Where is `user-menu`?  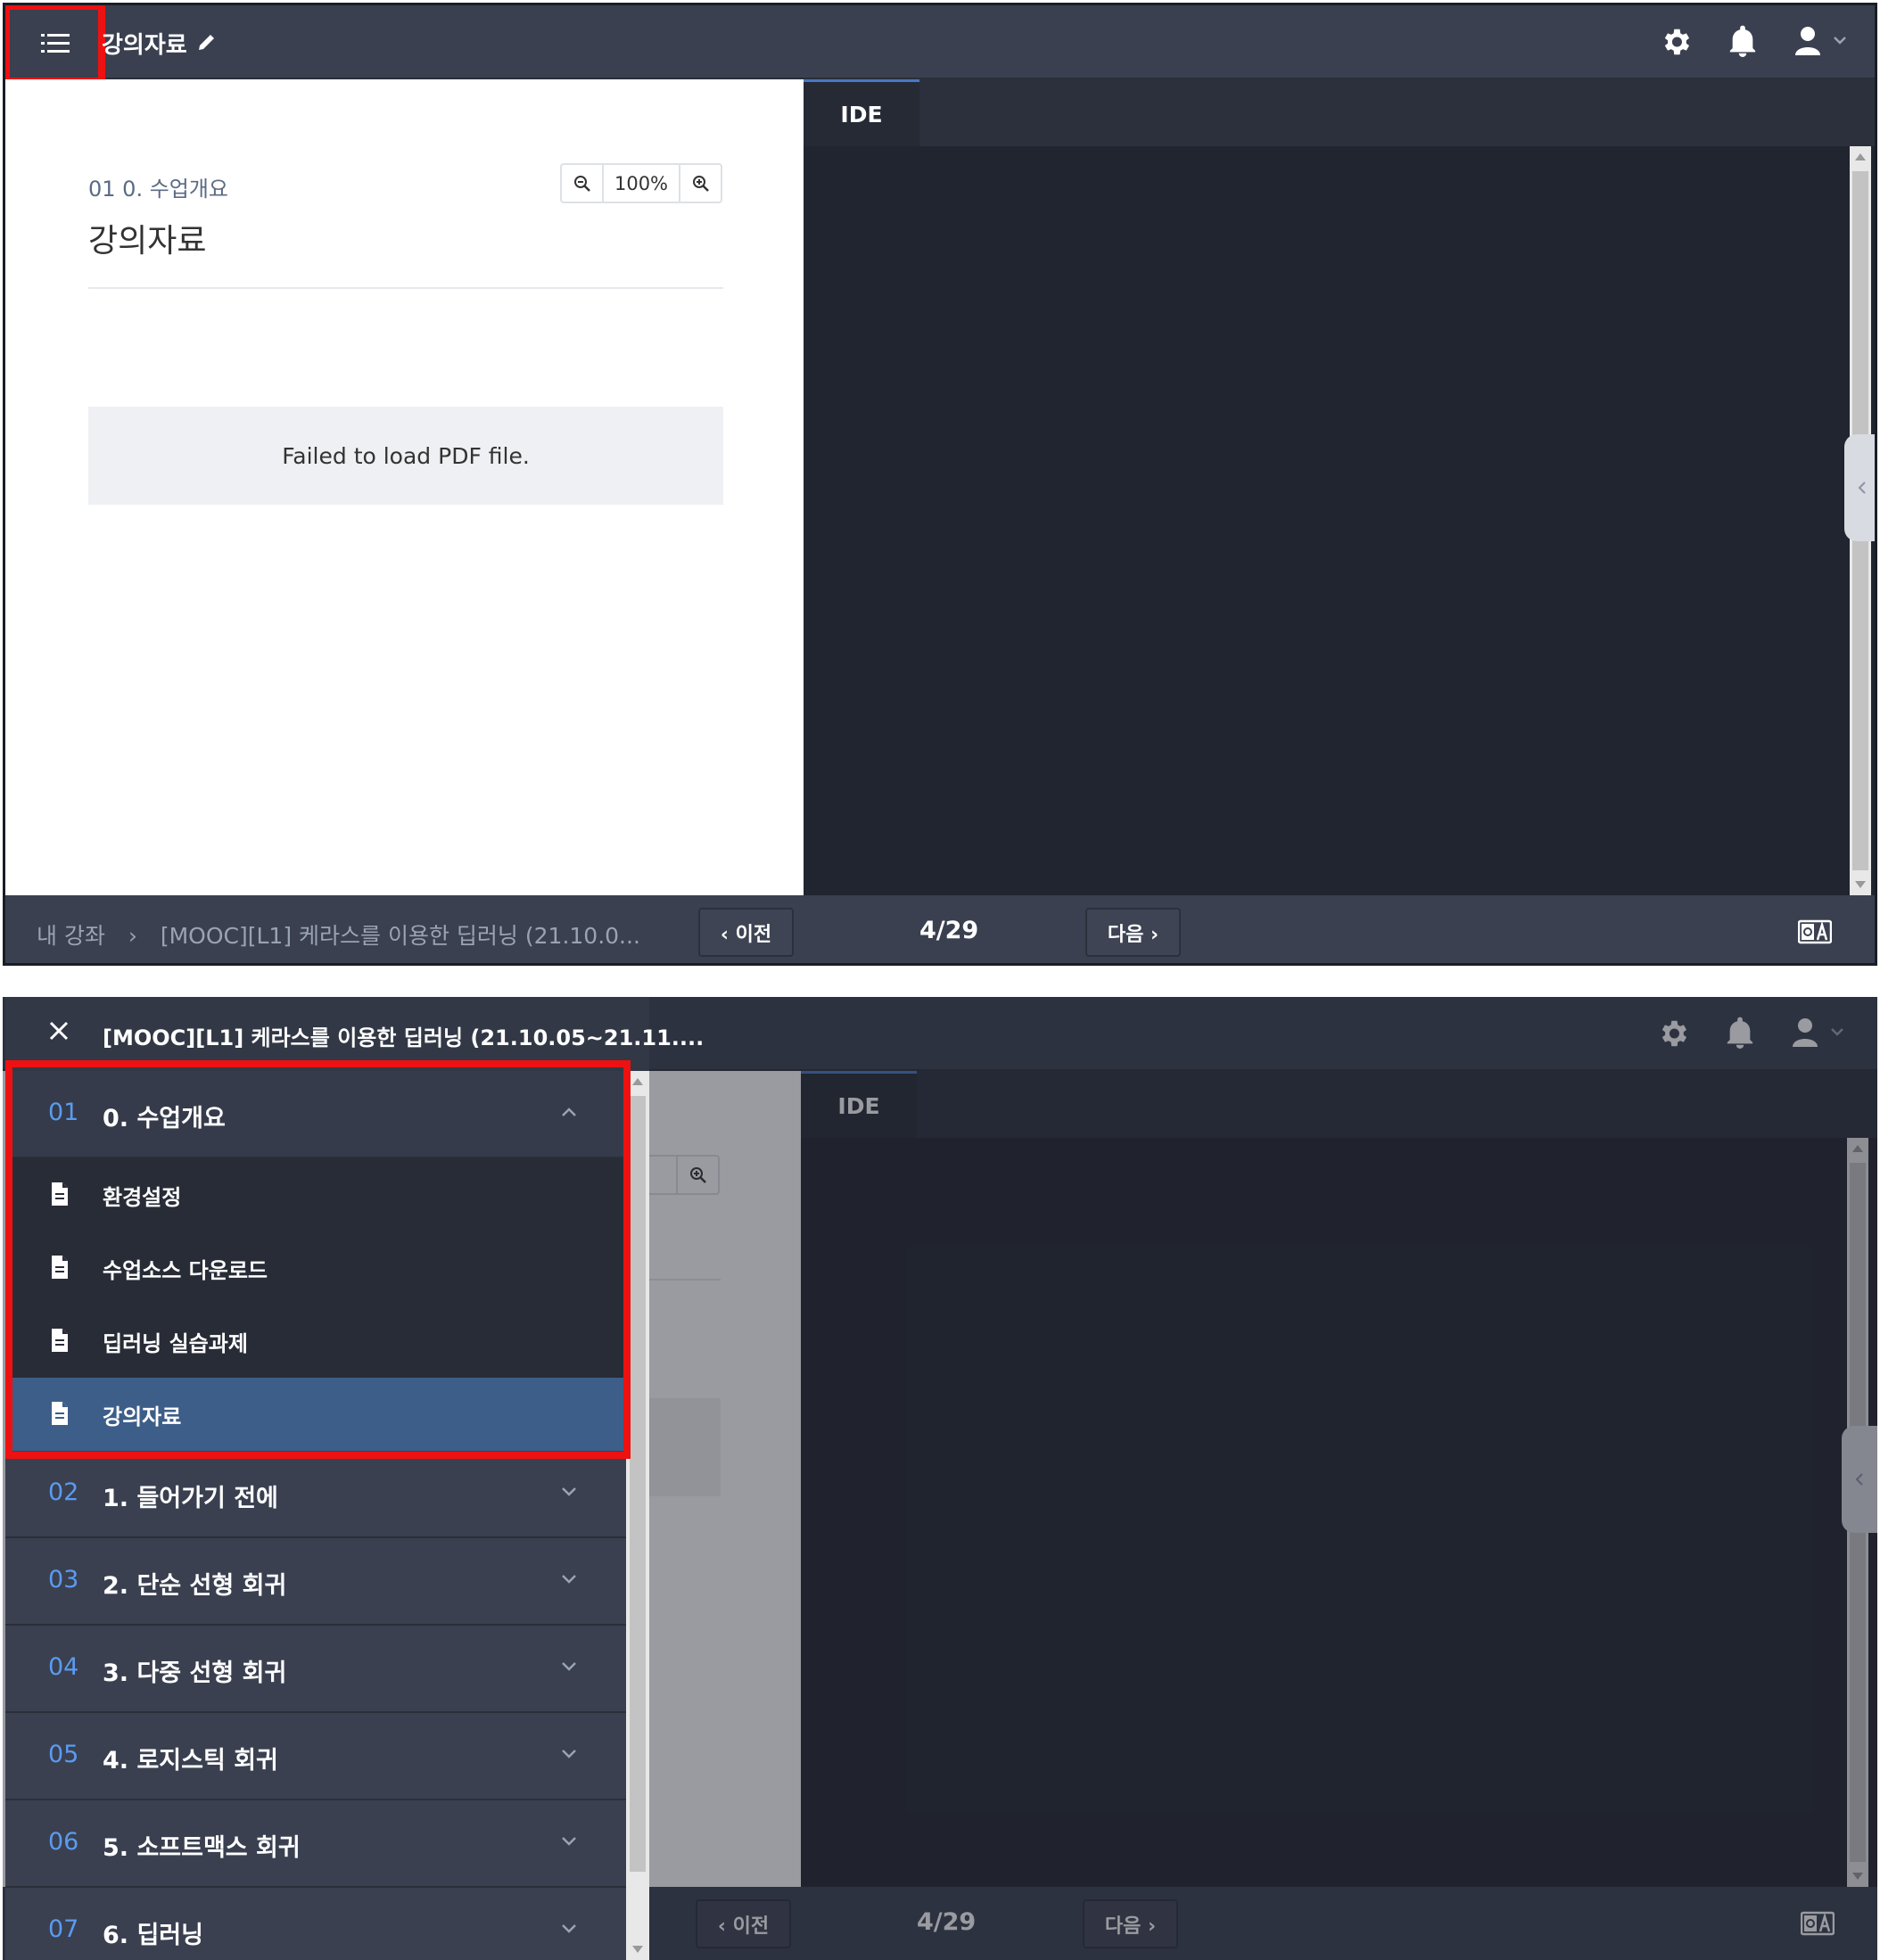
user-menu is located at coordinates (1823, 41).